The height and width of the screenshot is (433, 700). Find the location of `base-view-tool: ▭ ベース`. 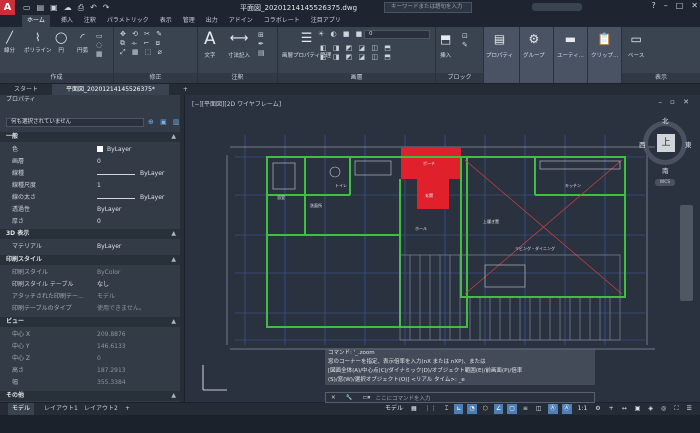

base-view-tool: ▭ ベース is located at coordinates (636, 44).